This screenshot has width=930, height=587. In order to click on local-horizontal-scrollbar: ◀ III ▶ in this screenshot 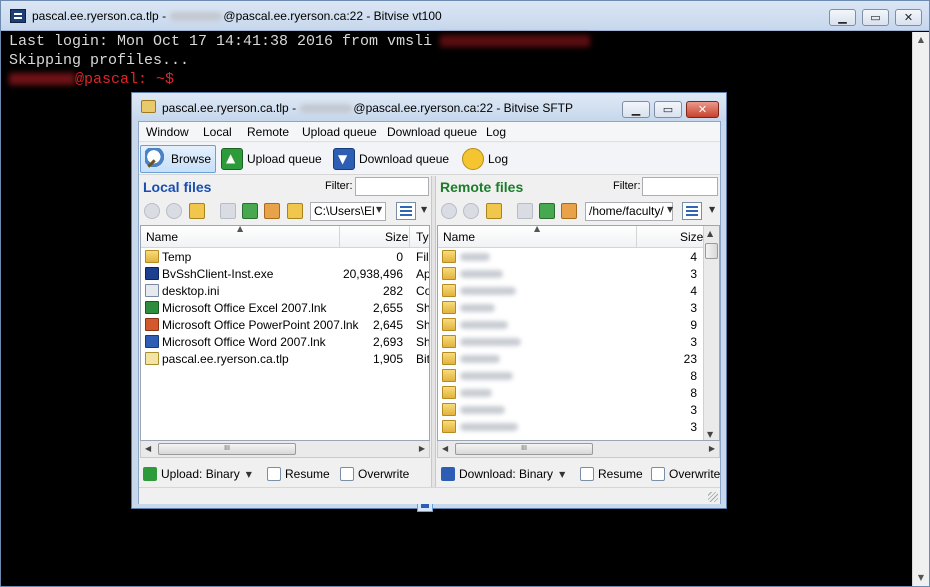, I will do `click(285, 449)`.